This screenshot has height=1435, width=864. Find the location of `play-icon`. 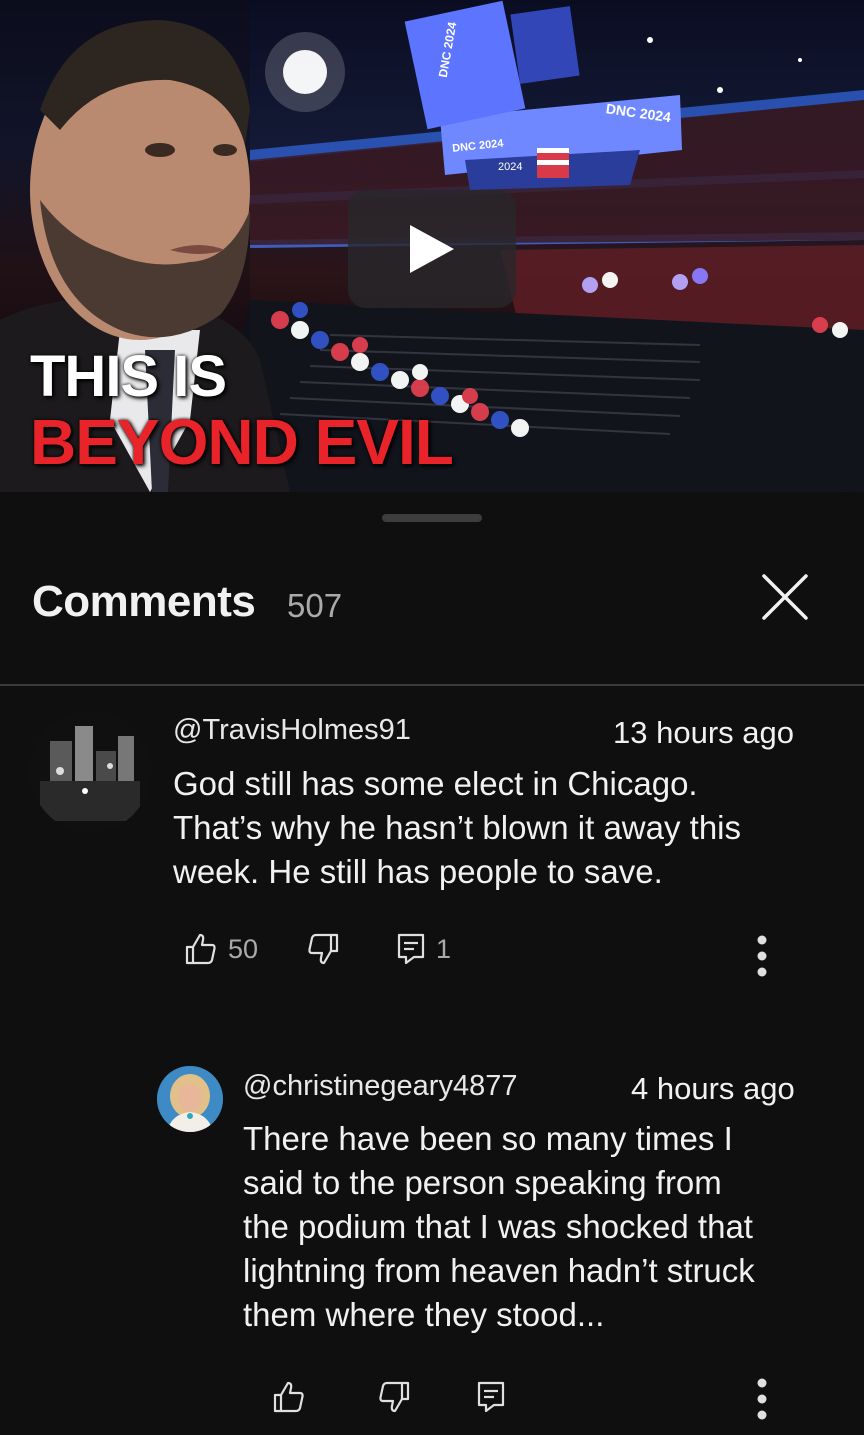

play-icon is located at coordinates (432, 249).